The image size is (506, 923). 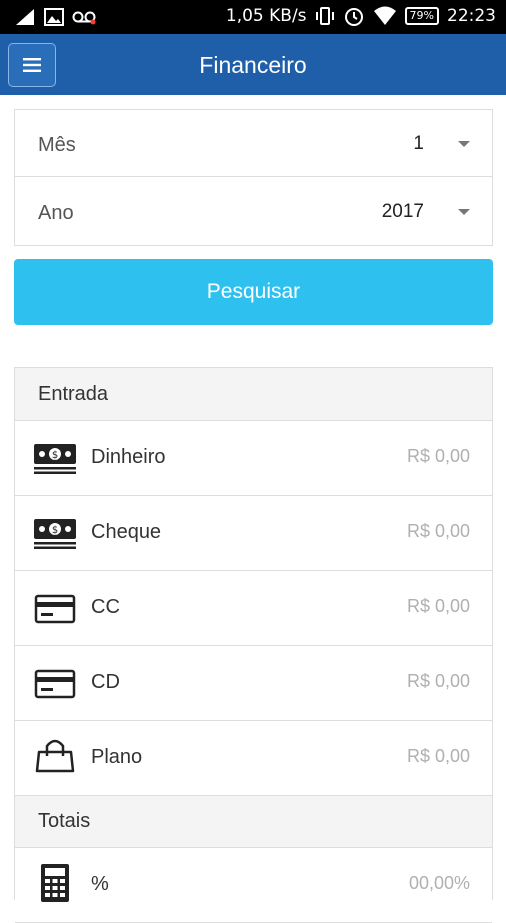 What do you see at coordinates (253, 394) in the screenshot?
I see `entrada-header: Entrada` at bounding box center [253, 394].